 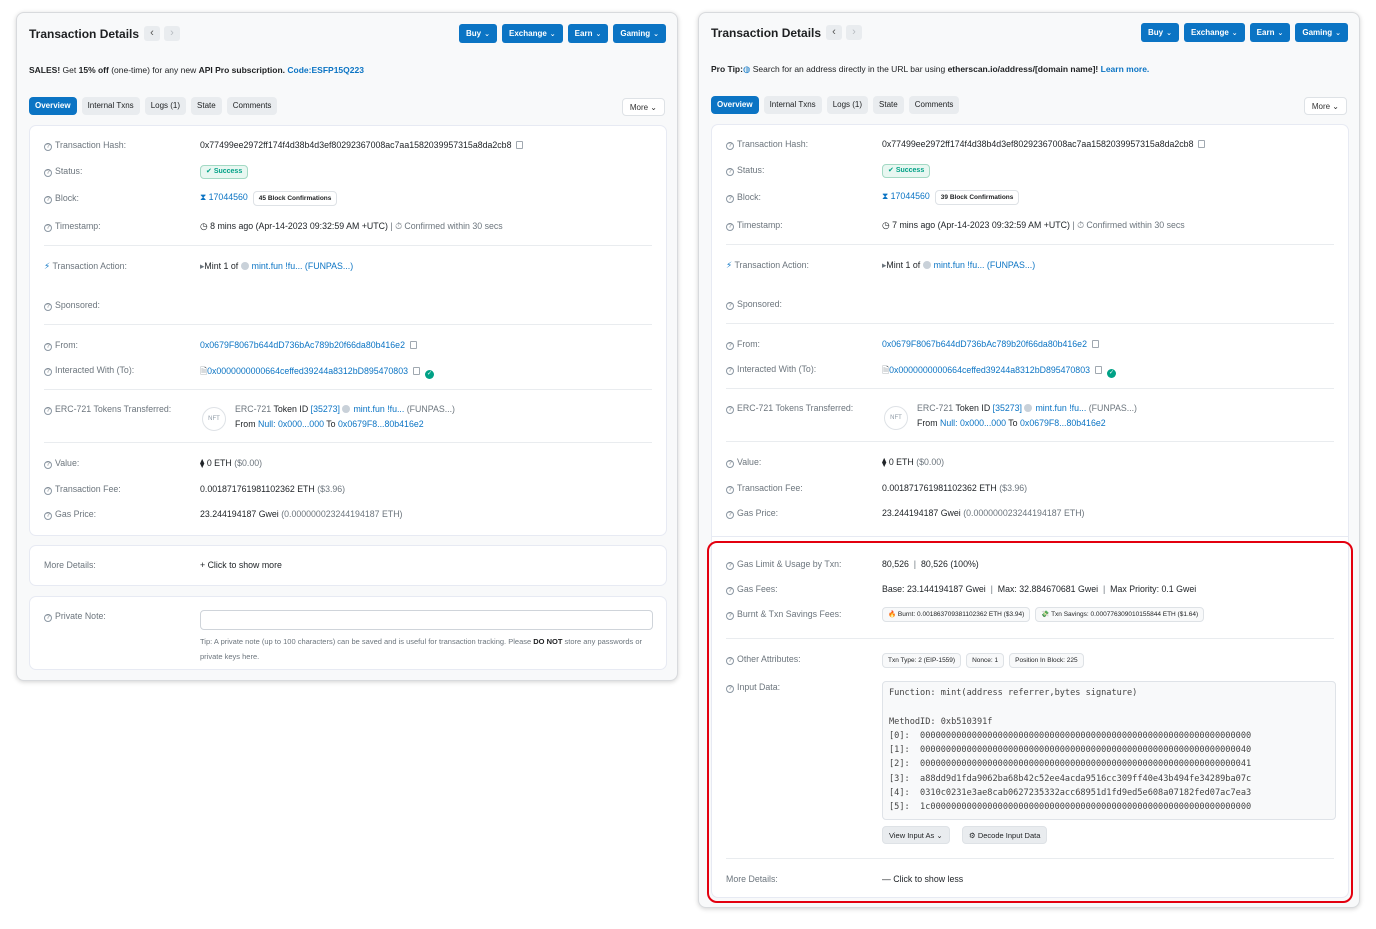 I want to click on learn-more-link: Learn more., so click(x=1124, y=69).